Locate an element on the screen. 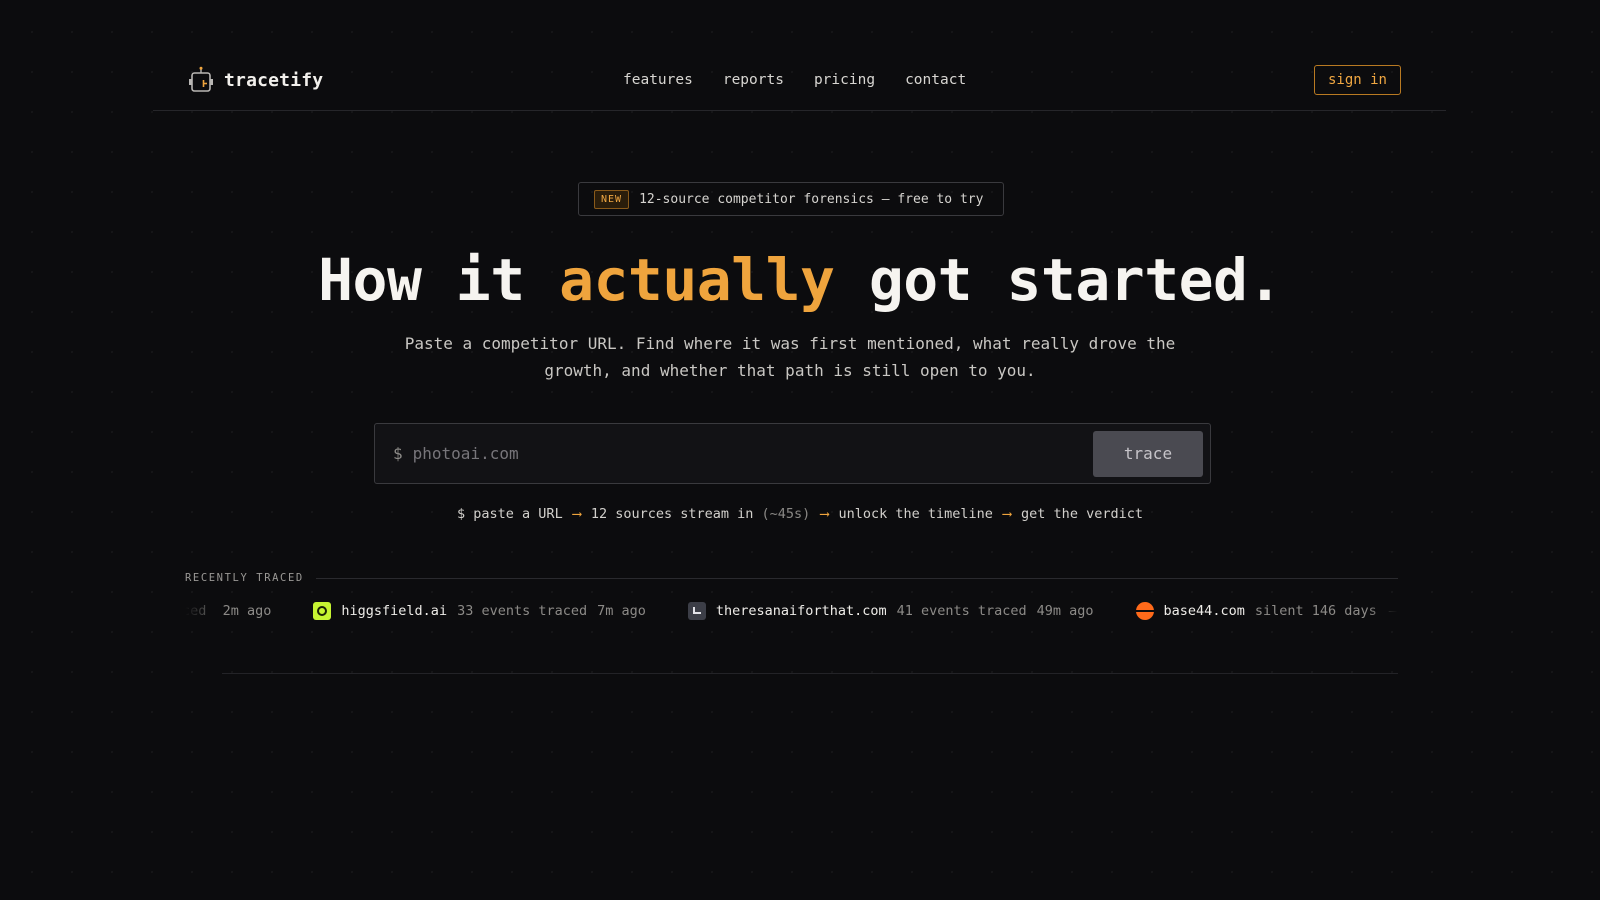 This screenshot has height=900, width=1600. brand-name: tracetify is located at coordinates (274, 80).